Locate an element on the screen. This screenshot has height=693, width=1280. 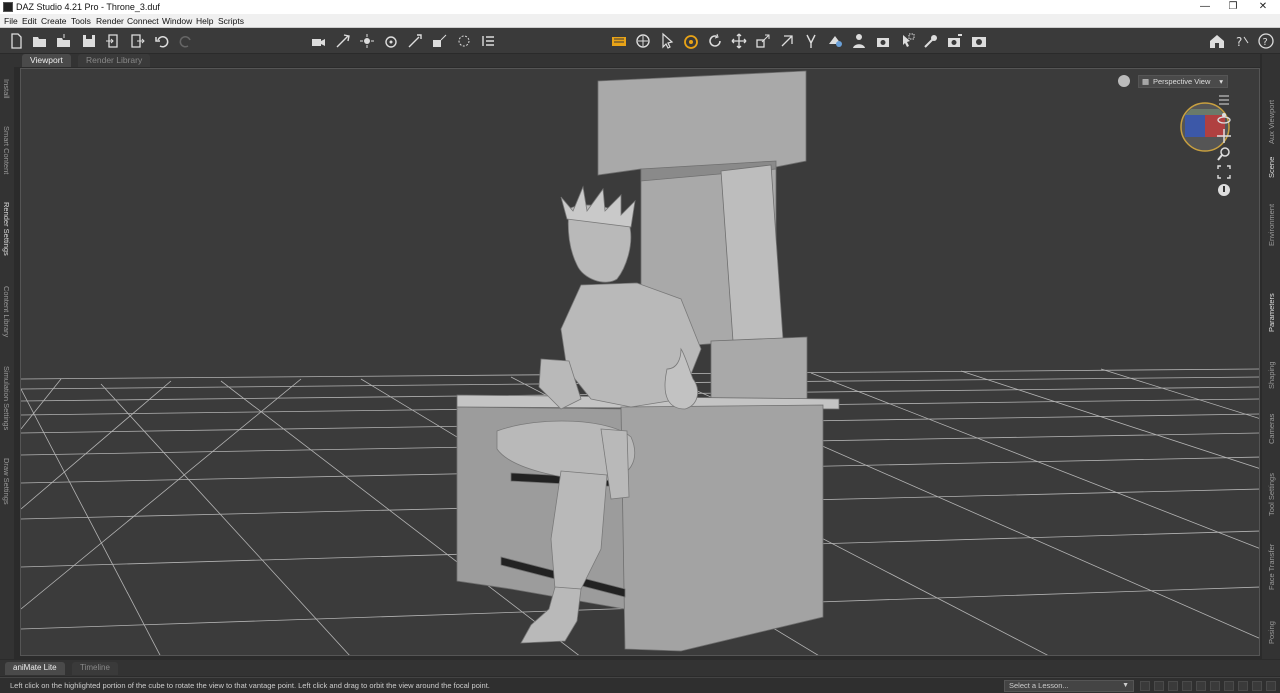
export-icon is located at coordinates (137, 41).